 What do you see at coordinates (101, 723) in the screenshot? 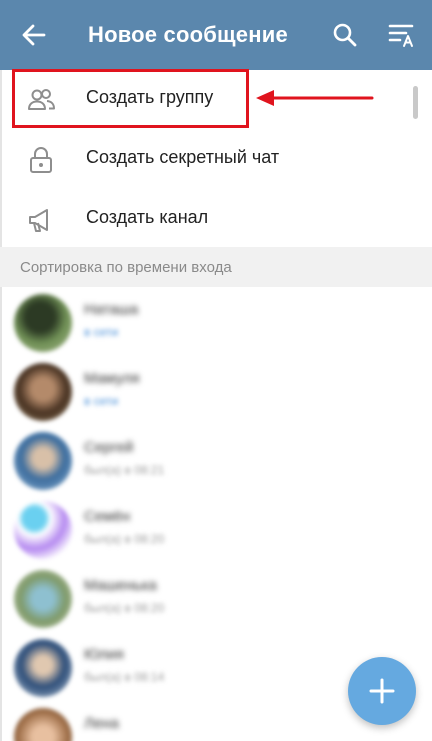
I see `contact-name: Лена` at bounding box center [101, 723].